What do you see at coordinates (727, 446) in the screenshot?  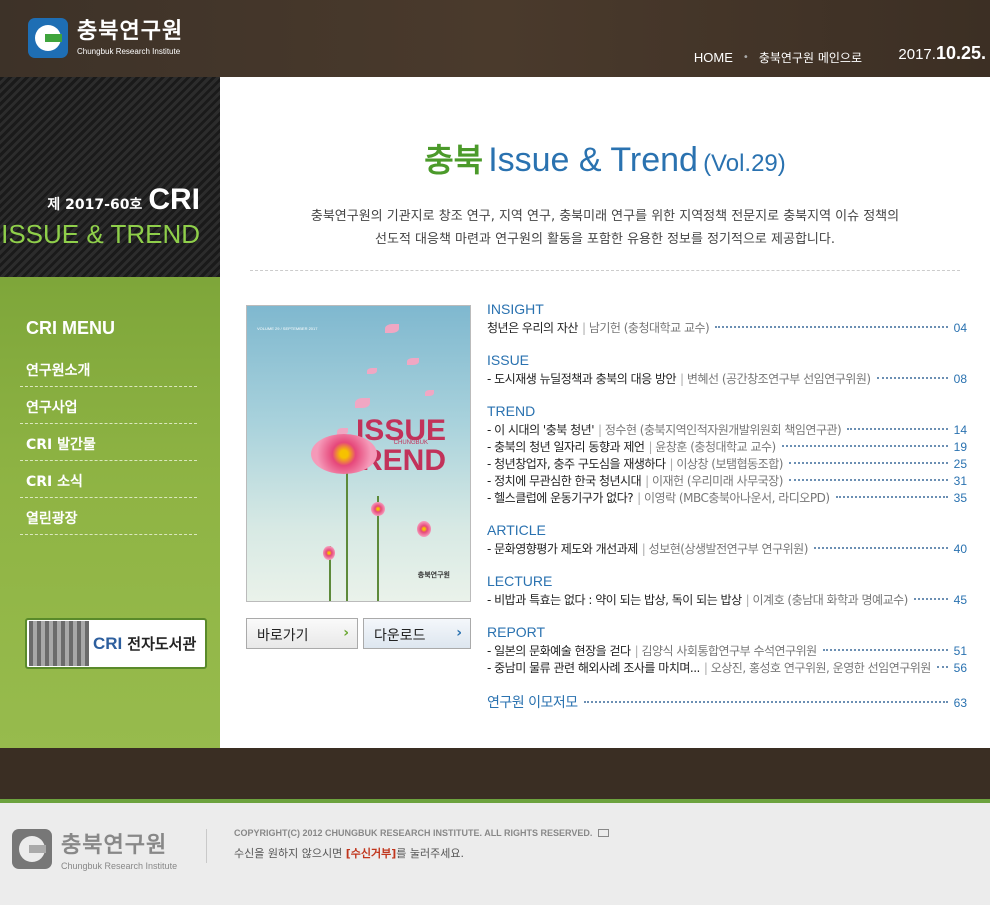 I see `toc-row: - 충북의 청년 일자리 동향과 제언 윤창훈 (충청대학교 교수) 19` at bounding box center [727, 446].